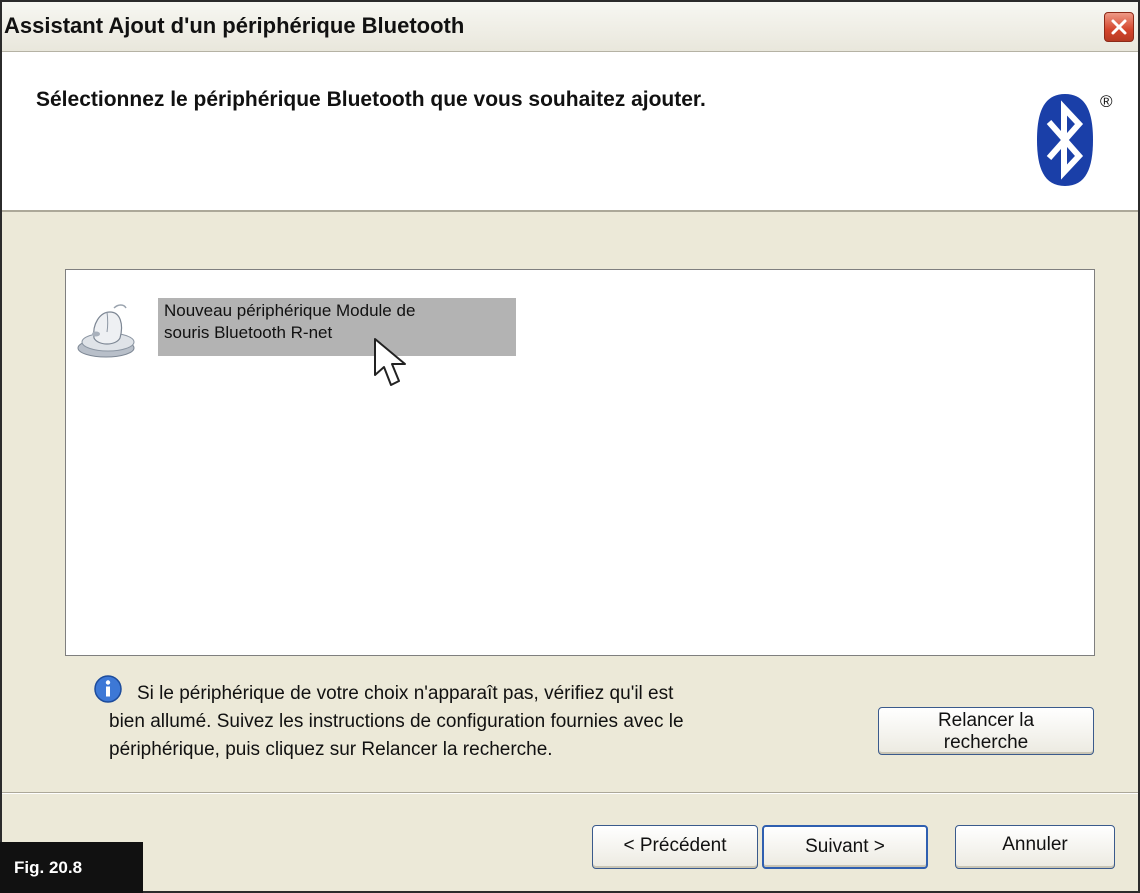 This screenshot has height=893, width=1140. I want to click on close-button, so click(1119, 27).